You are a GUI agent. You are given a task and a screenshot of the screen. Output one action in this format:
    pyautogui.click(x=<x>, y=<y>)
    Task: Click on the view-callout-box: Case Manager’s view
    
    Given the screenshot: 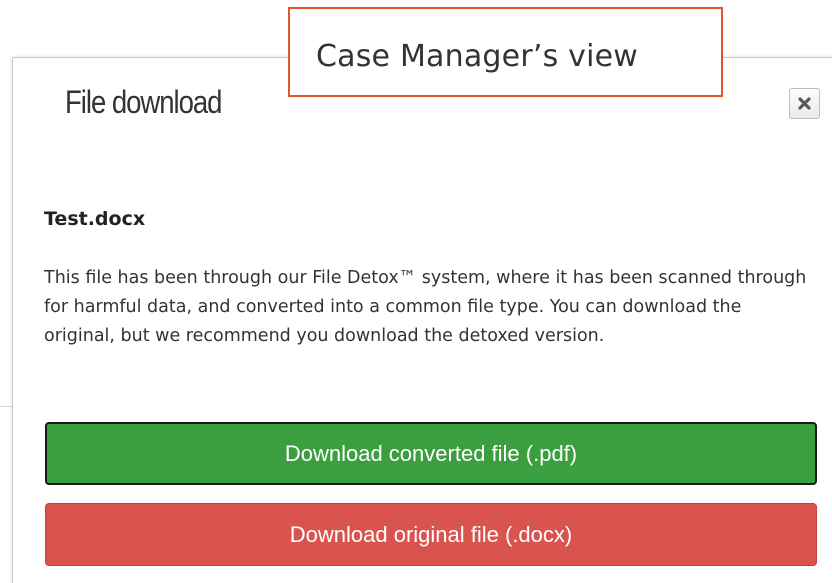 What is the action you would take?
    pyautogui.click(x=505, y=52)
    